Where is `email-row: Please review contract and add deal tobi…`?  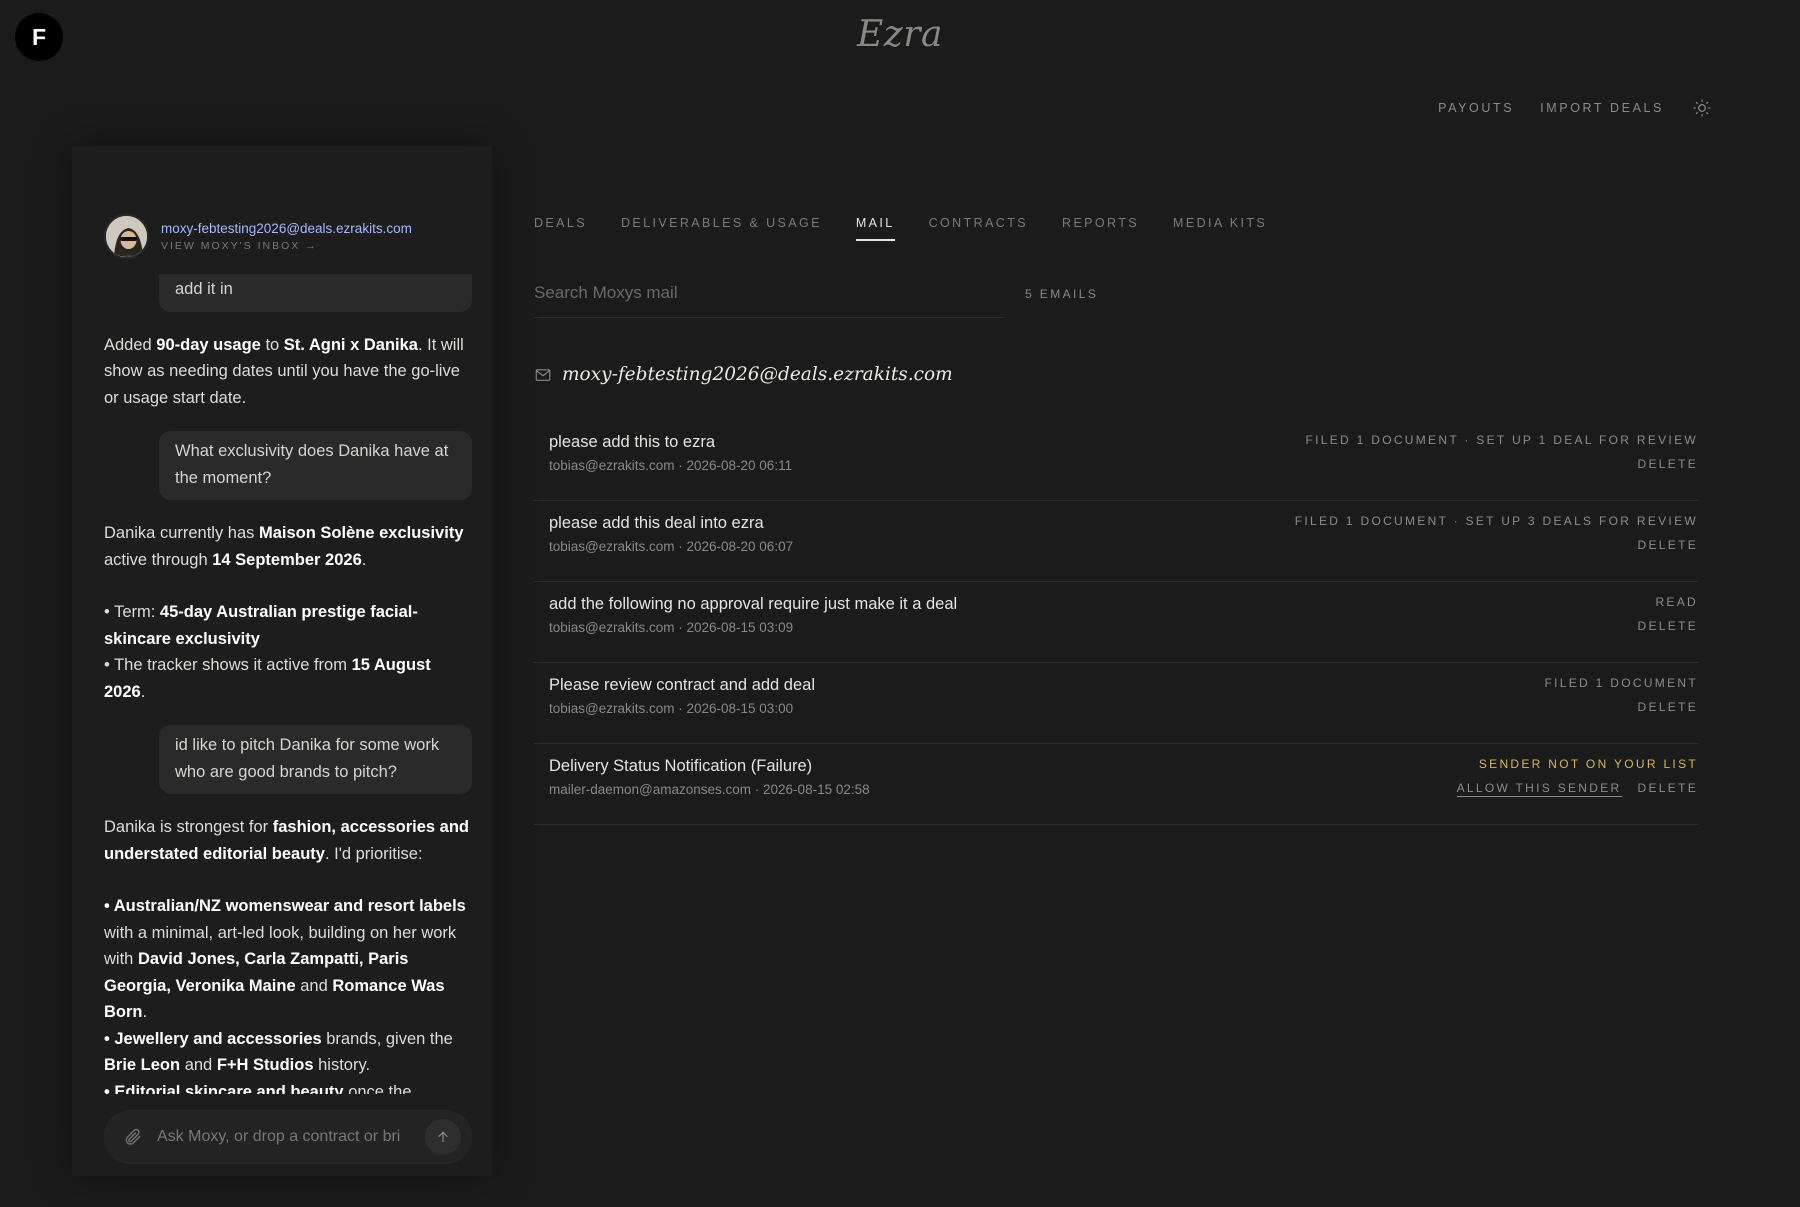
email-row: Please review contract and add deal tobi… is located at coordinates (1116, 703).